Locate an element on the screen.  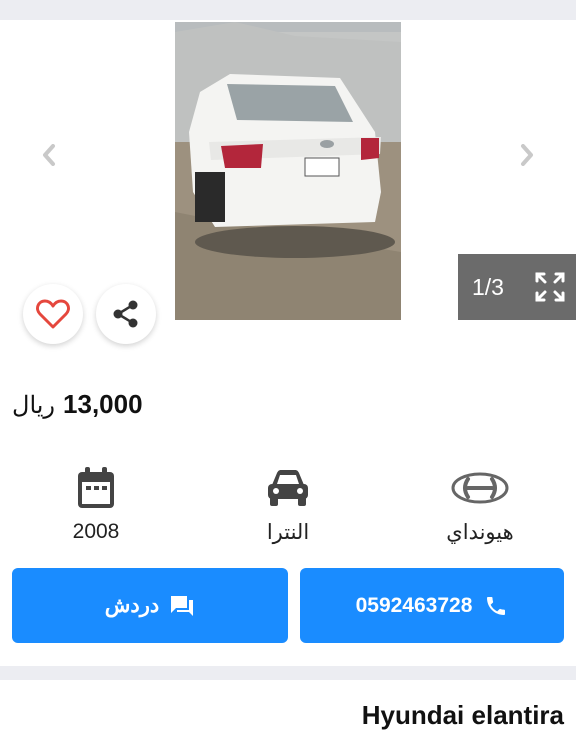
top-strip is located at coordinates (288, 10).